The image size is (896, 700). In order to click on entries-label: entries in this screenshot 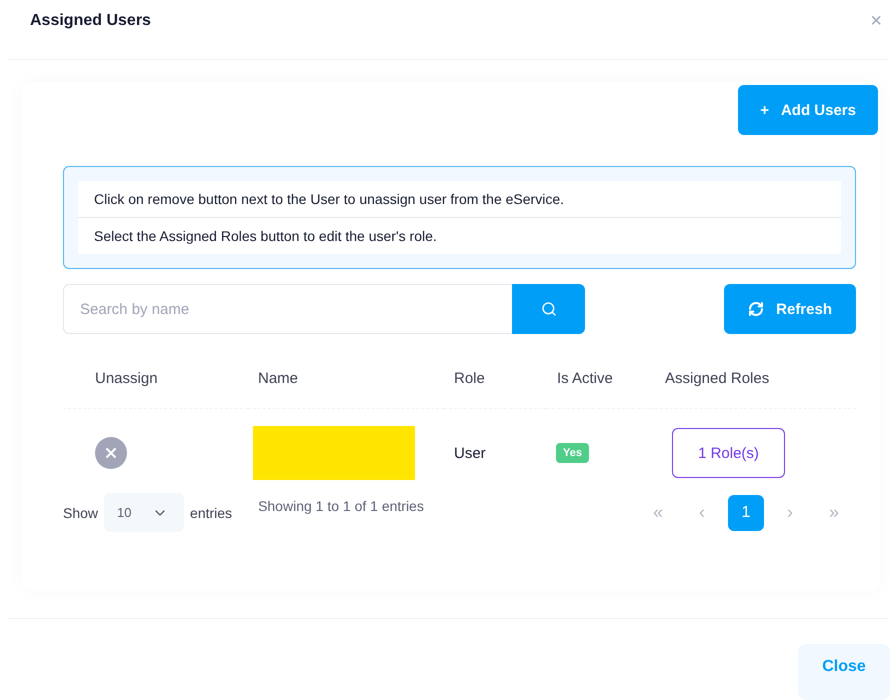, I will do `click(211, 512)`.